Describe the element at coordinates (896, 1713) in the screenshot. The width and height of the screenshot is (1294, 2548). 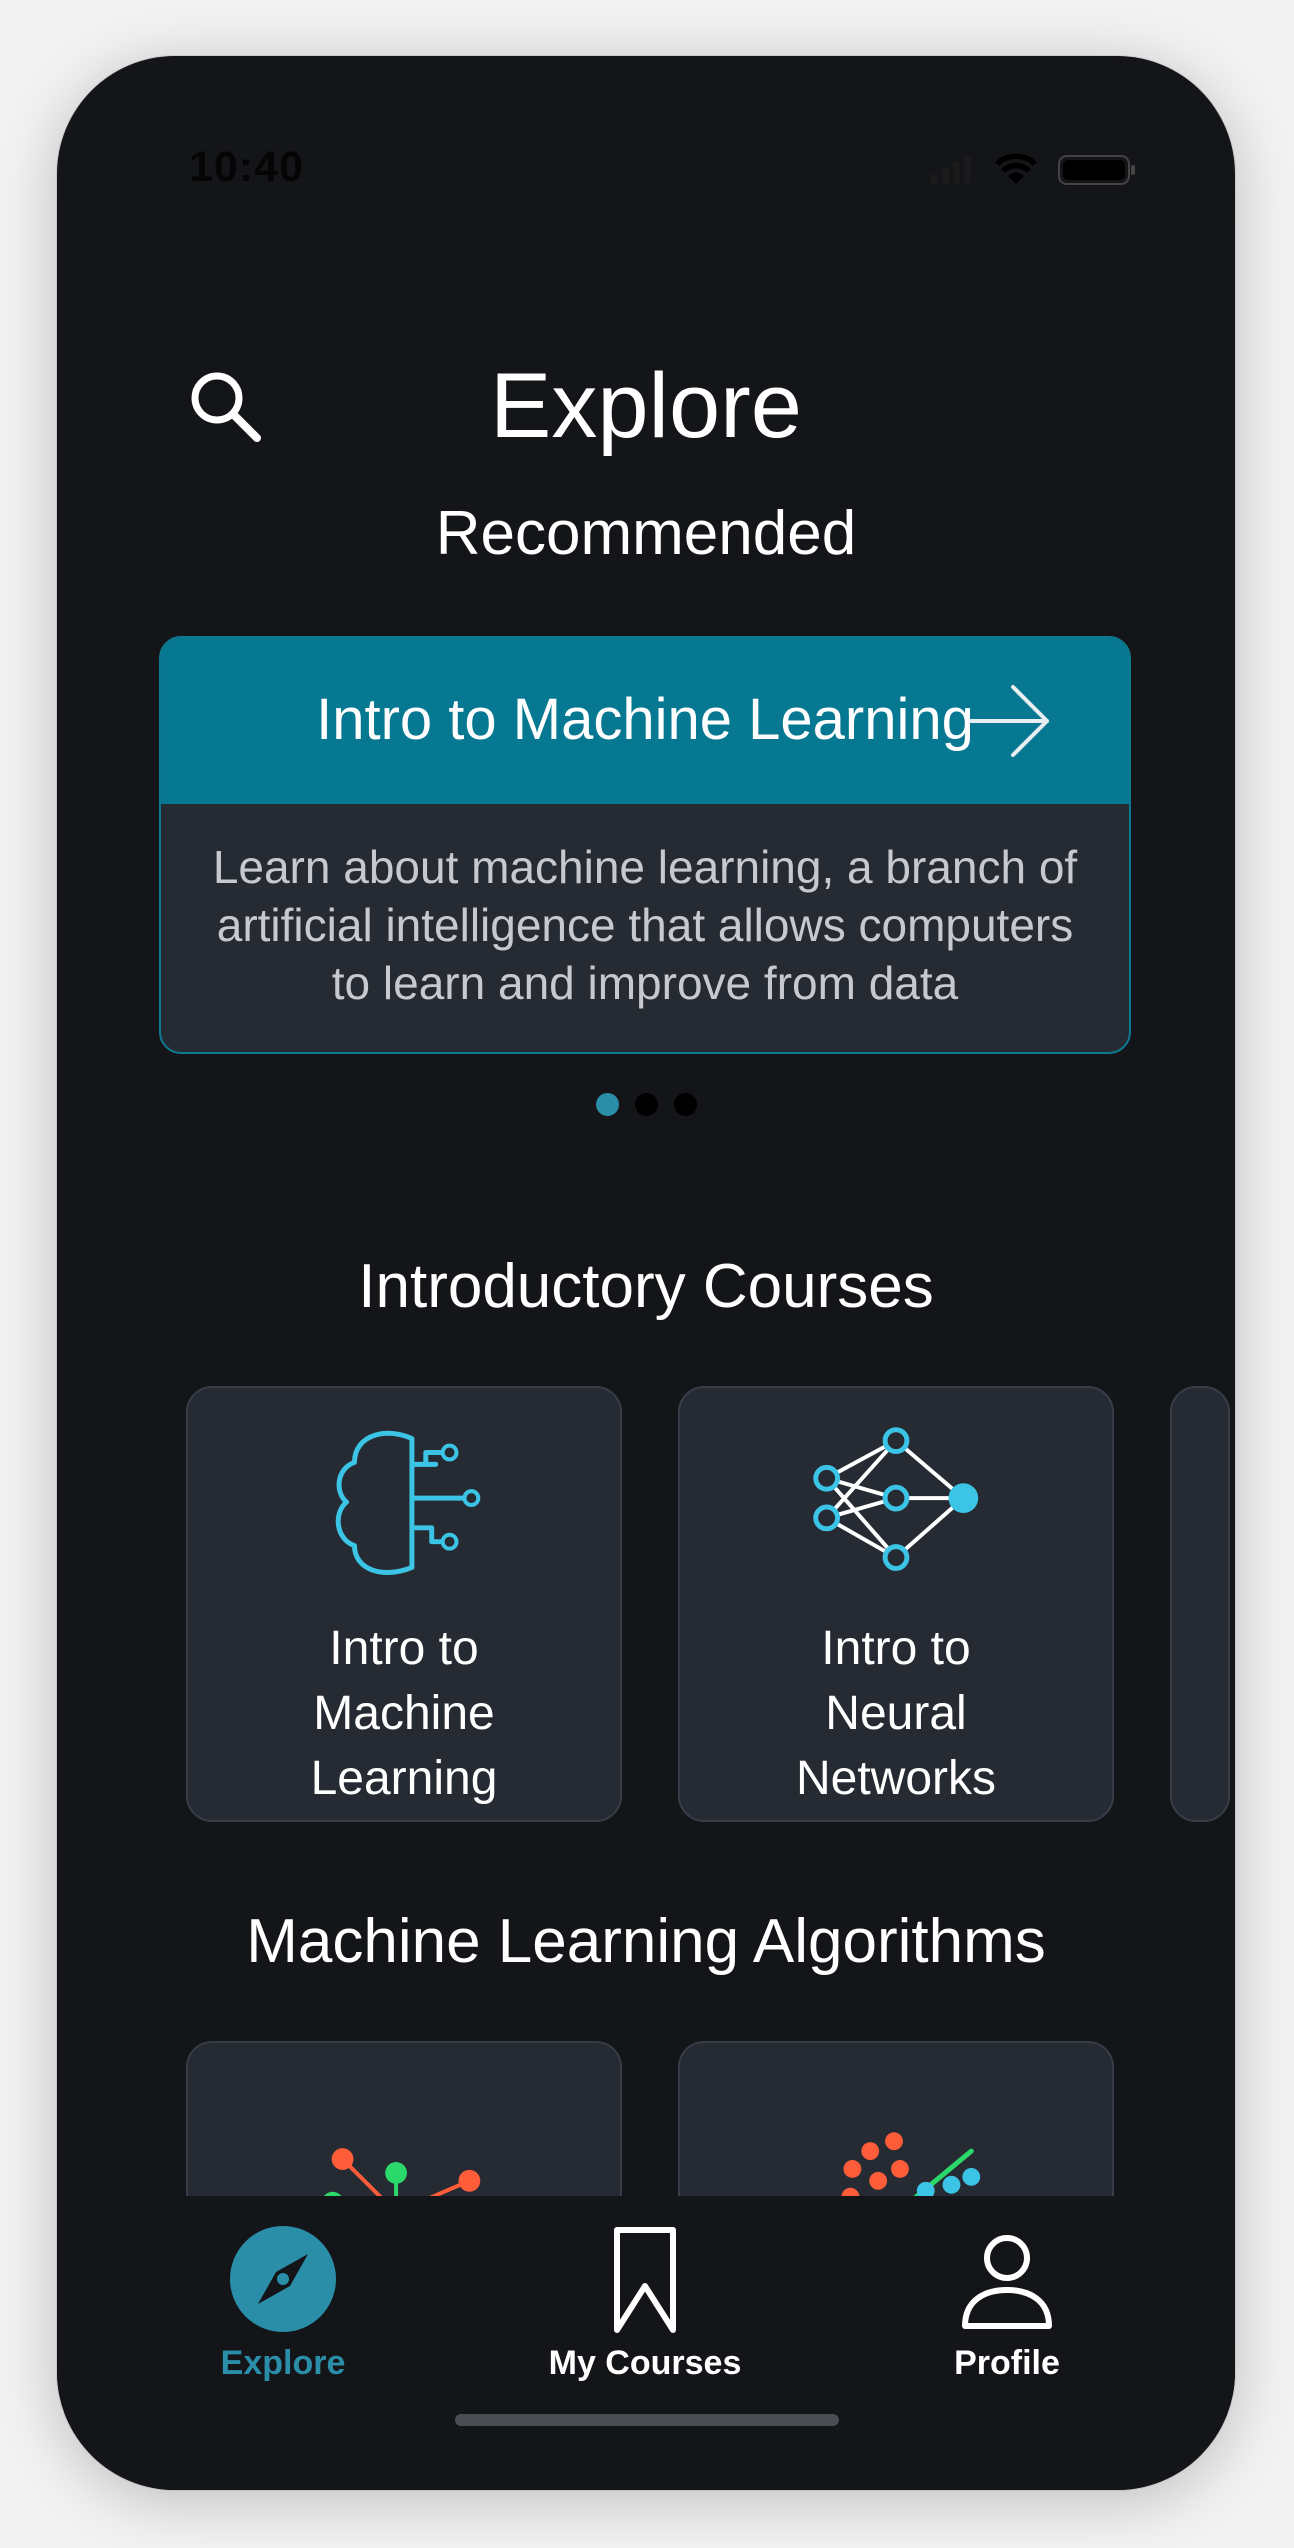
I see `course-label: Intro to Neural Networks` at that location.